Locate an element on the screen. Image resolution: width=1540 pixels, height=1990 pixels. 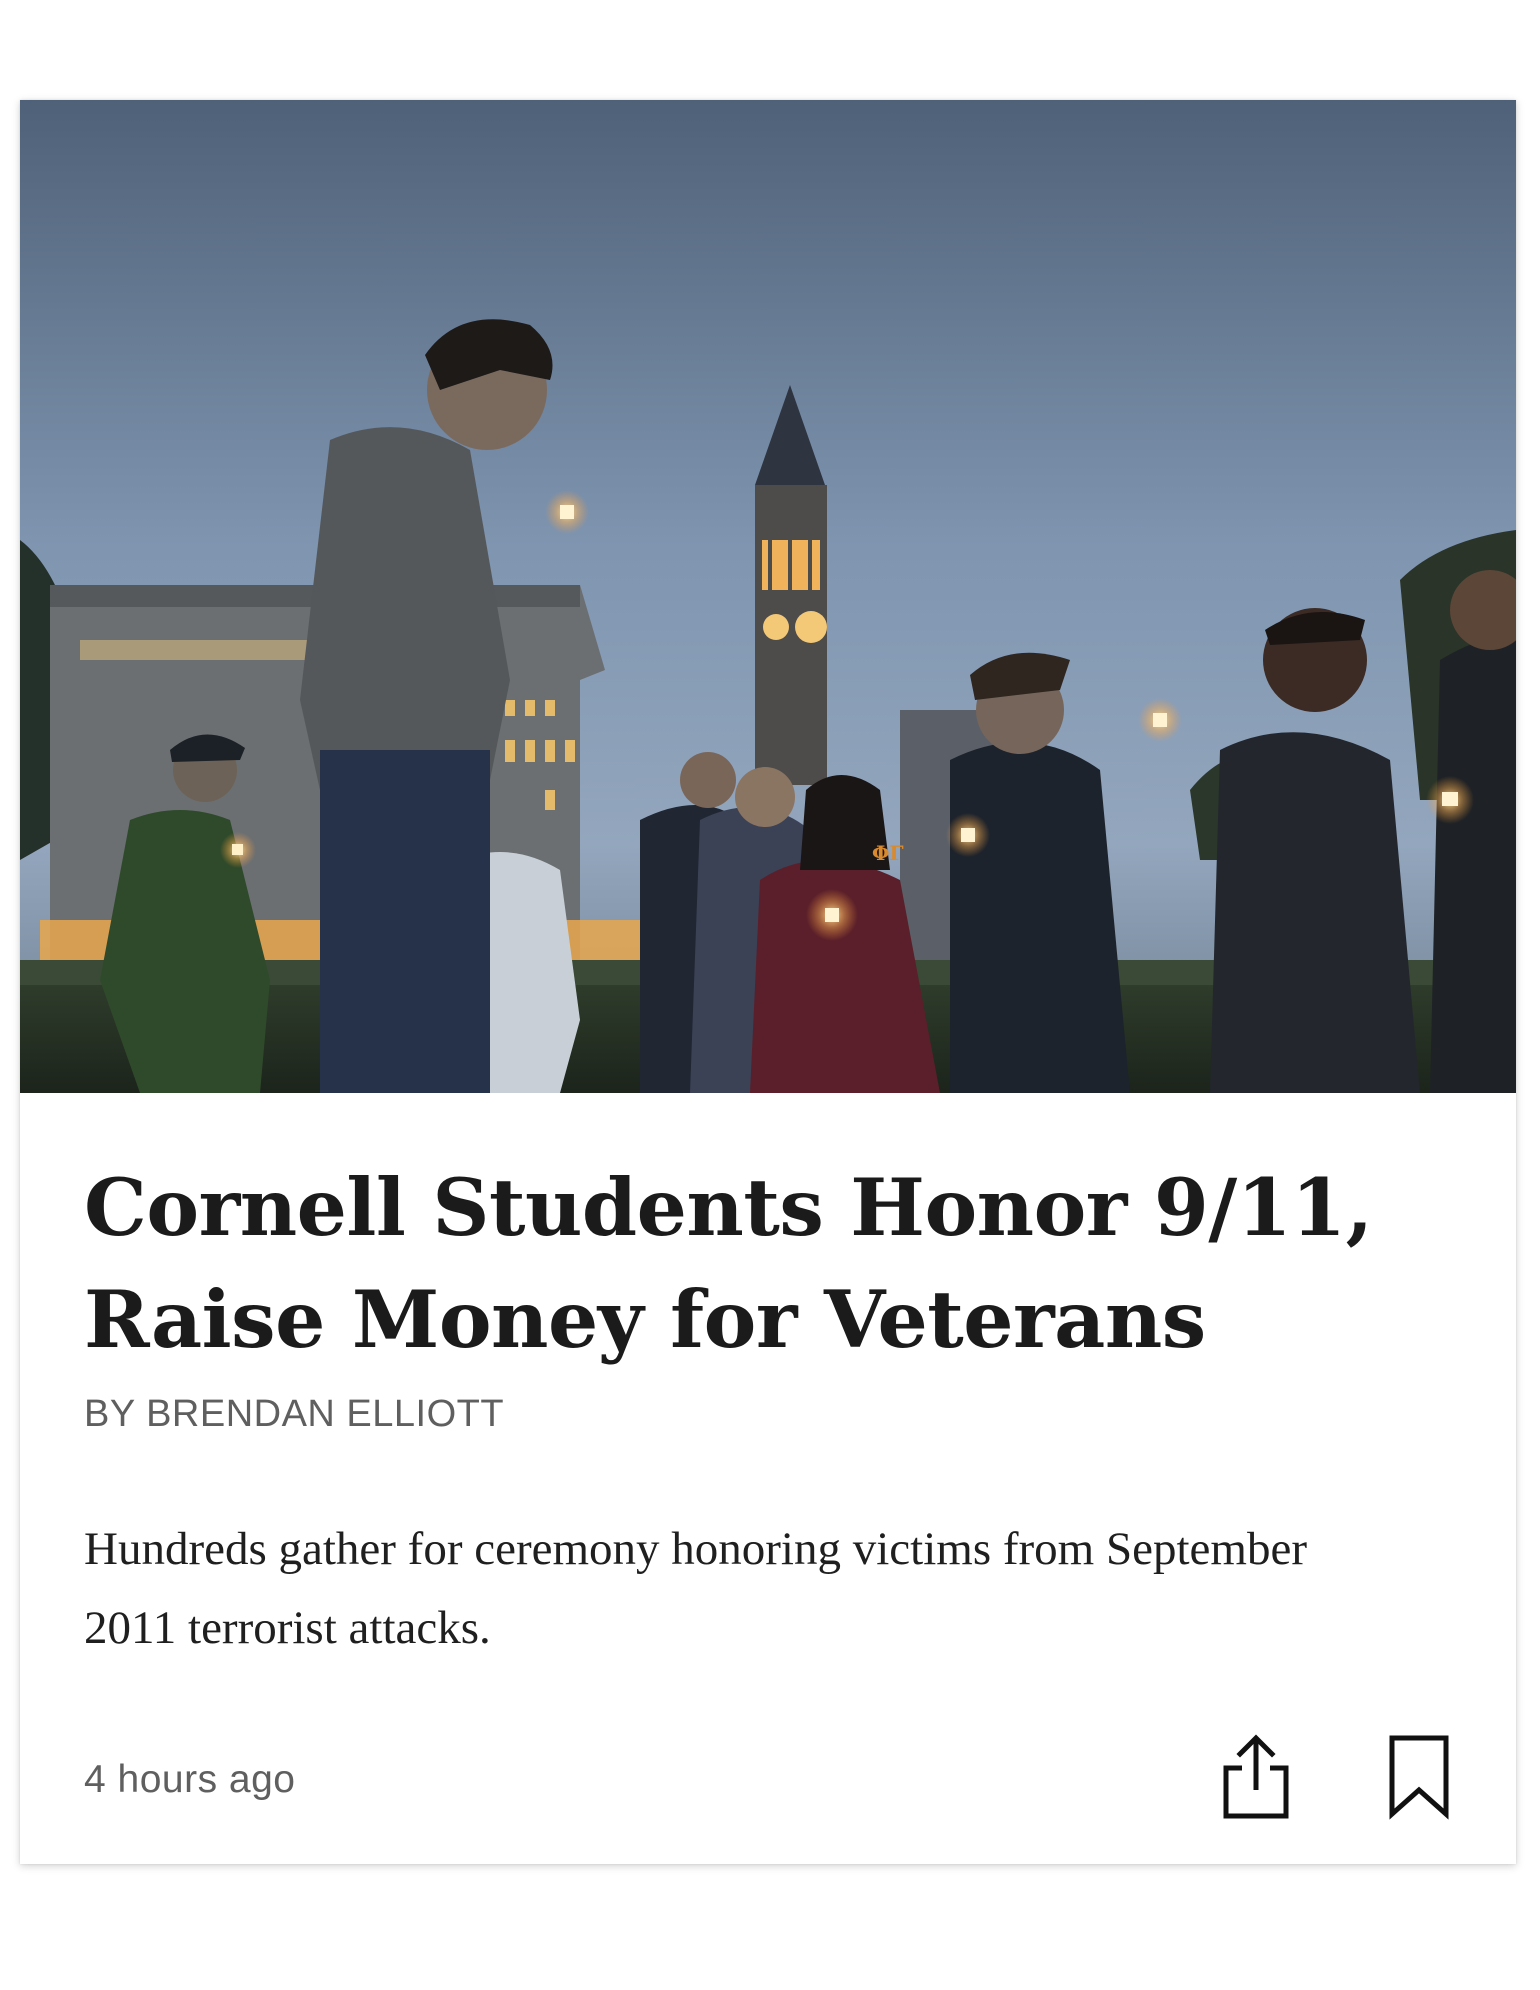
share-button is located at coordinates (1256, 1775).